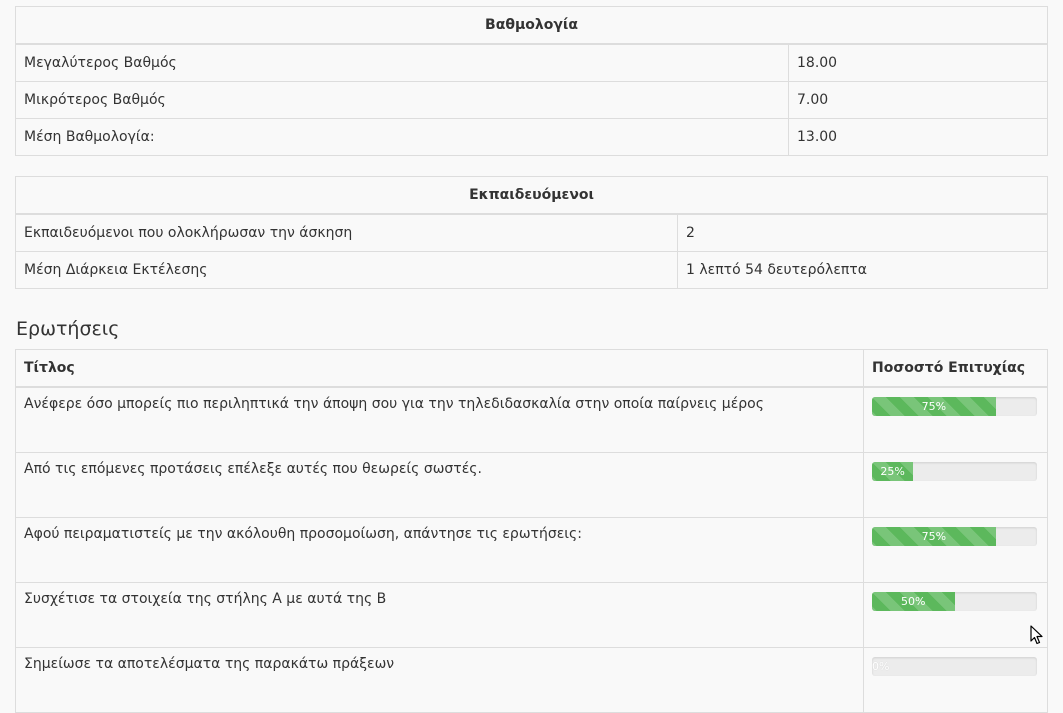 This screenshot has height=713, width=1063. I want to click on success-cell: 25%, so click(955, 485).